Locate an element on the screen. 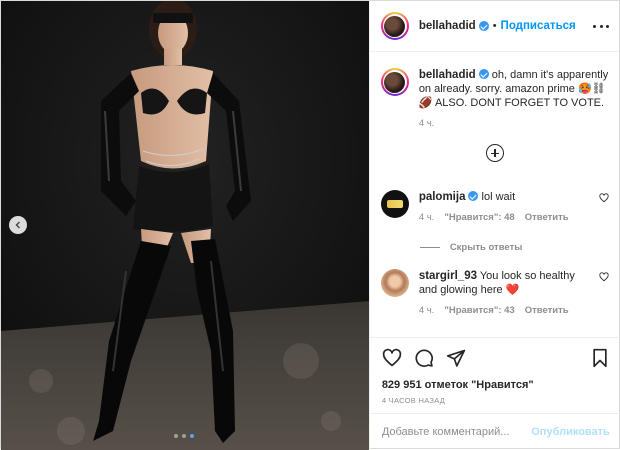 Image resolution: width=620 pixels, height=450 pixels. carousel-prev-button is located at coordinates (18, 225).